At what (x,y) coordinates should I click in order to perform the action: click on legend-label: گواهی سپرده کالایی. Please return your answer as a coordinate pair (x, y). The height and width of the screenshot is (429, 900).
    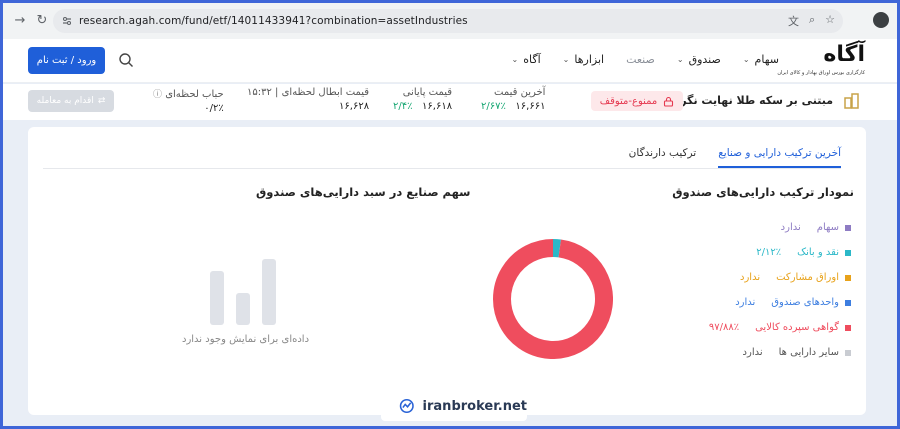
    Looking at the image, I should click on (797, 327).